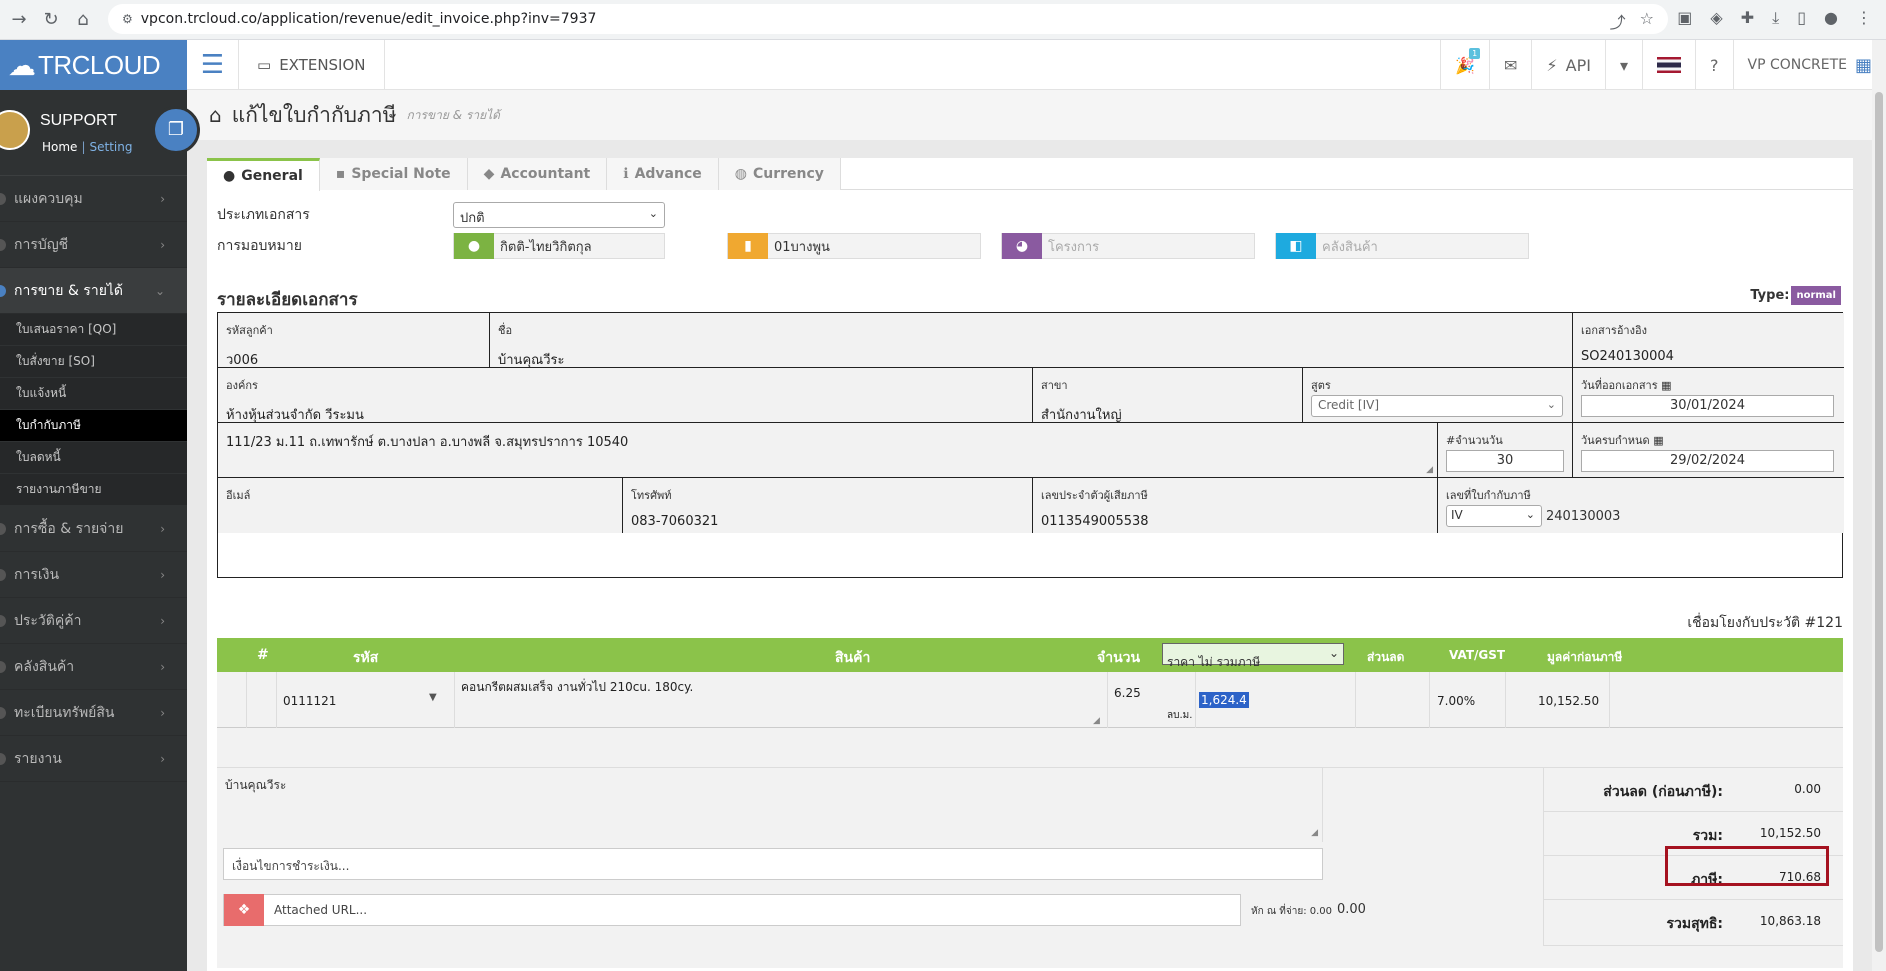 The height and width of the screenshot is (971, 1886). Describe the element at coordinates (854, 246) in the screenshot. I see `assign-branch: ▮ 01บางพูน` at that location.